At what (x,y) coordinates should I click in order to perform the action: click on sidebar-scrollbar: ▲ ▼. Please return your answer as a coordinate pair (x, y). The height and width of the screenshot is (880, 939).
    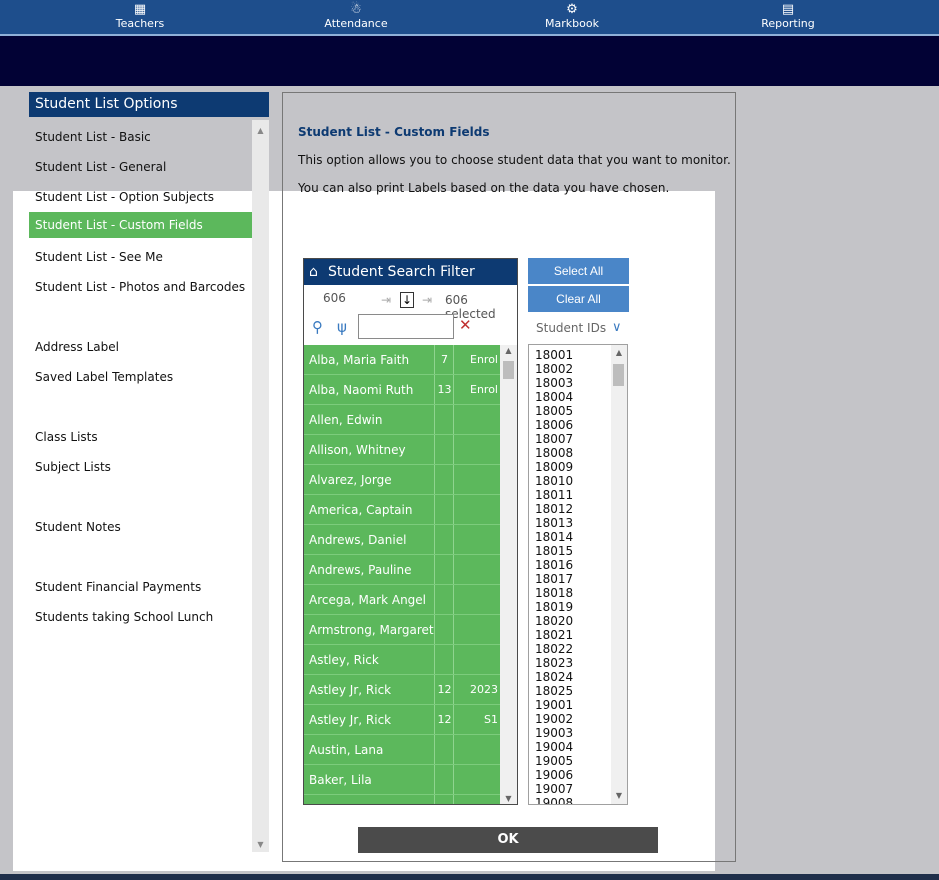
    Looking at the image, I should click on (260, 486).